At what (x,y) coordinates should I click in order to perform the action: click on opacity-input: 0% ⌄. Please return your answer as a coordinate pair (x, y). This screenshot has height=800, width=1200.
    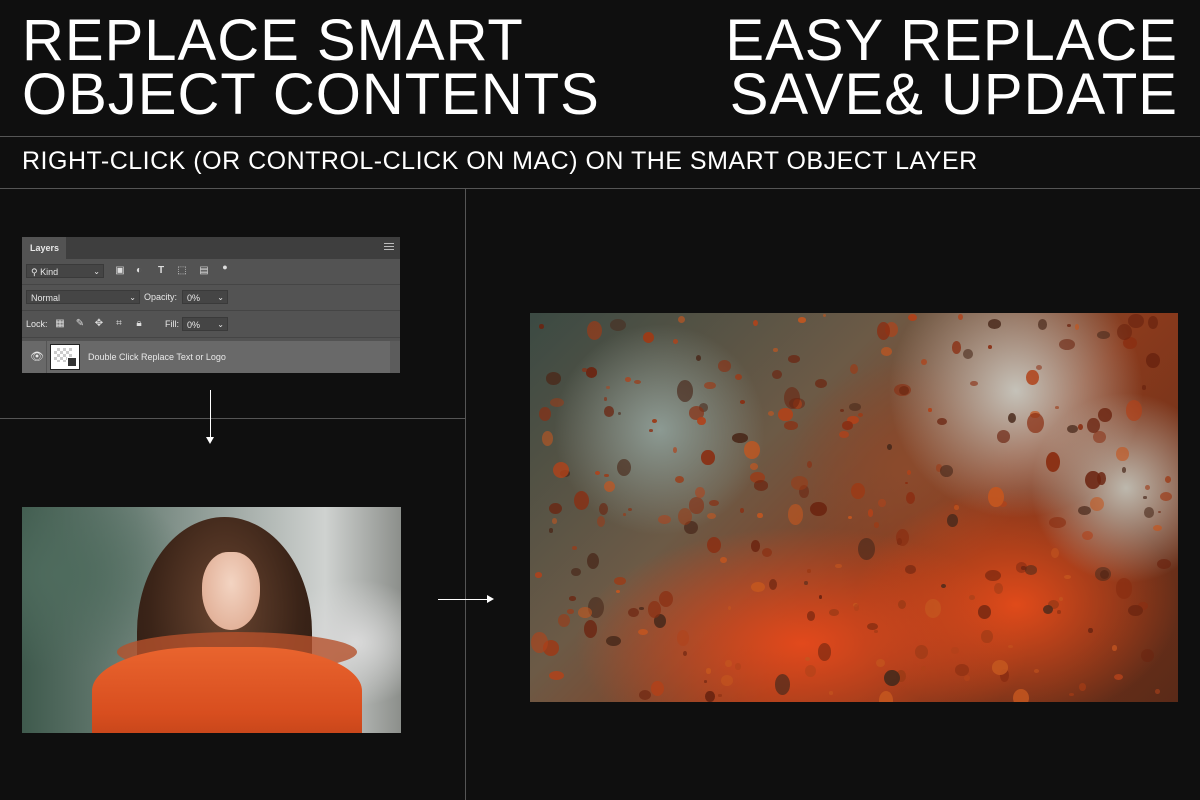
    Looking at the image, I should click on (205, 297).